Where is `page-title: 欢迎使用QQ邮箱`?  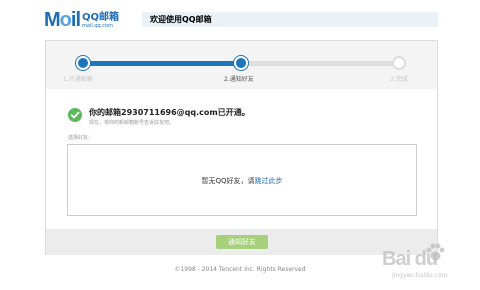
page-title: 欢迎使用QQ邮箱 is located at coordinates (181, 19).